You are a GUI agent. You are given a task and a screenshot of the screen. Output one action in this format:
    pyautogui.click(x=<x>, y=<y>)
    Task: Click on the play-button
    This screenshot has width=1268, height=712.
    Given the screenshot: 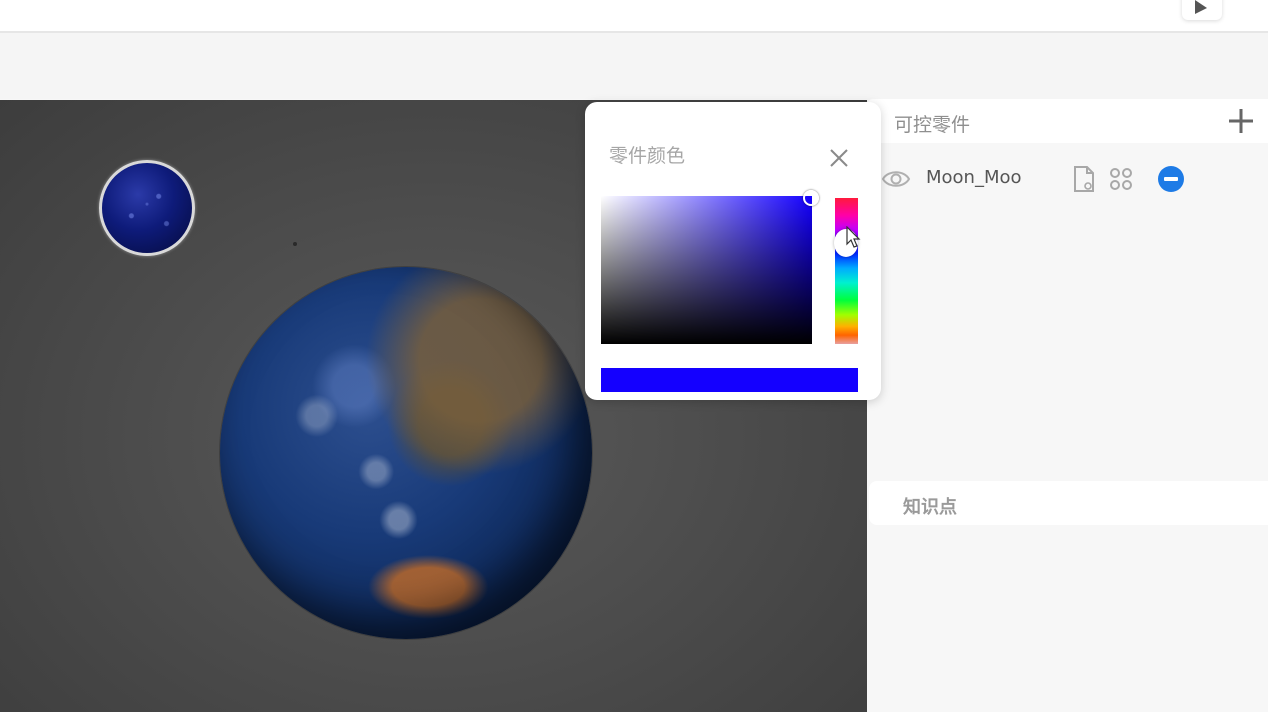 What is the action you would take?
    pyautogui.click(x=1202, y=10)
    